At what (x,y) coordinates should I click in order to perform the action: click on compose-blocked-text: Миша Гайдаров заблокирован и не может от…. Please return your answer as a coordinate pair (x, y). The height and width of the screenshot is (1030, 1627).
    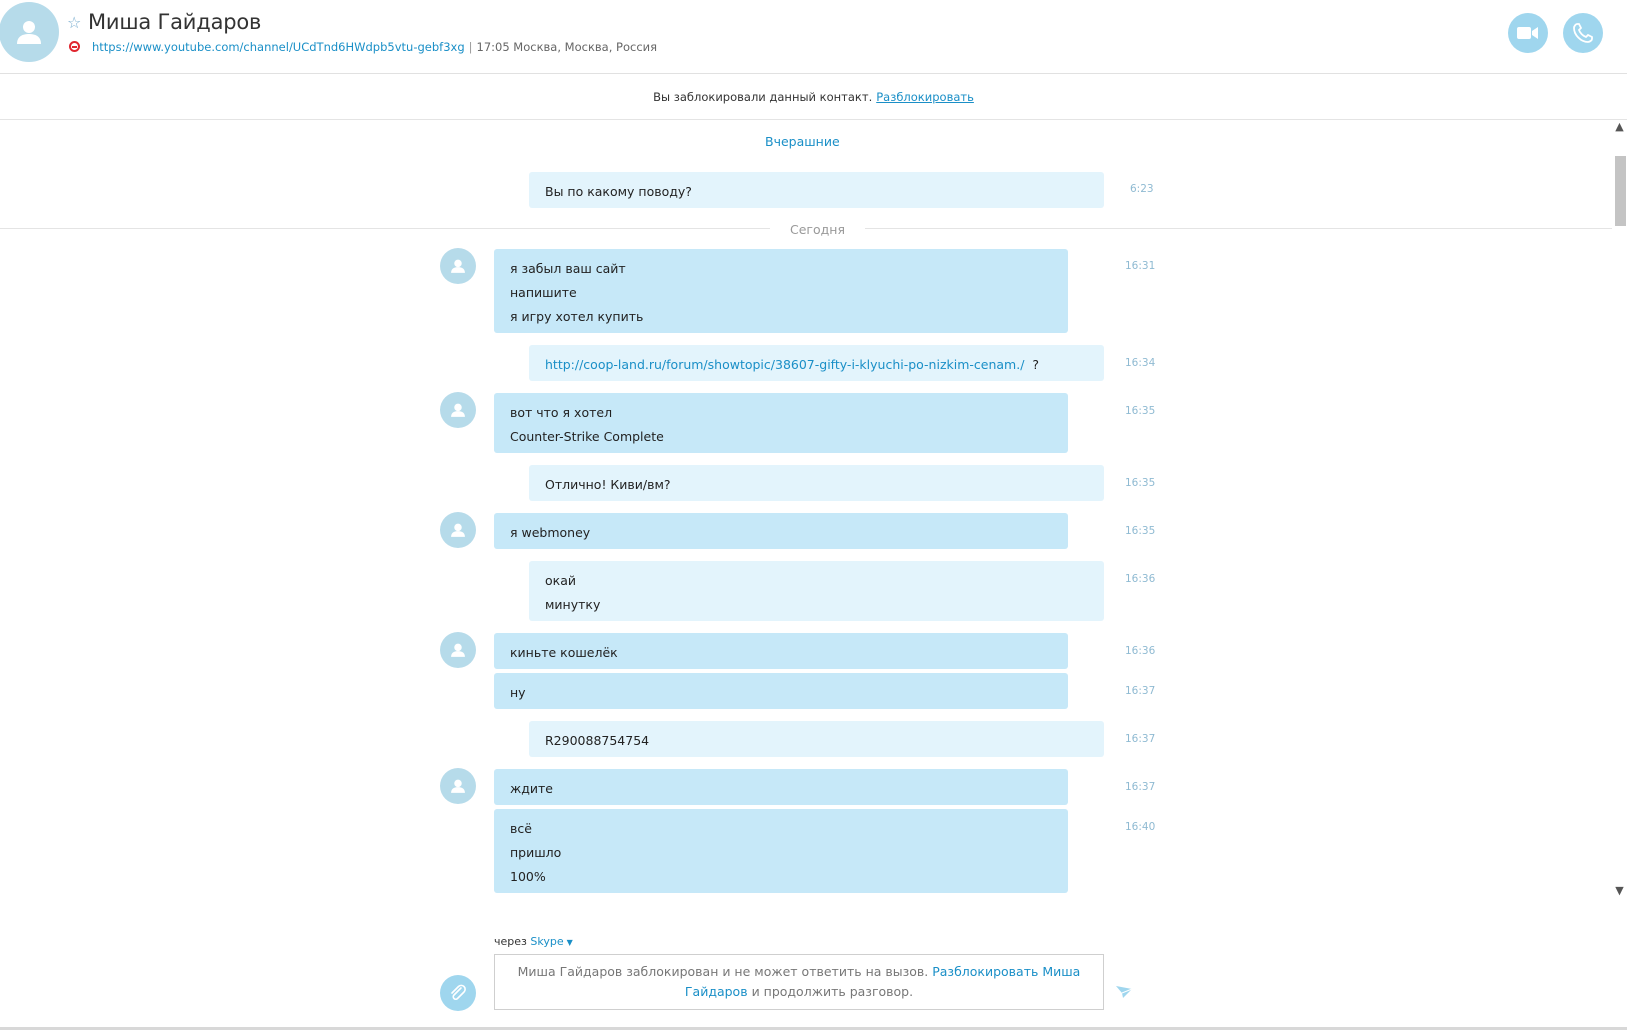
    Looking at the image, I should click on (723, 971).